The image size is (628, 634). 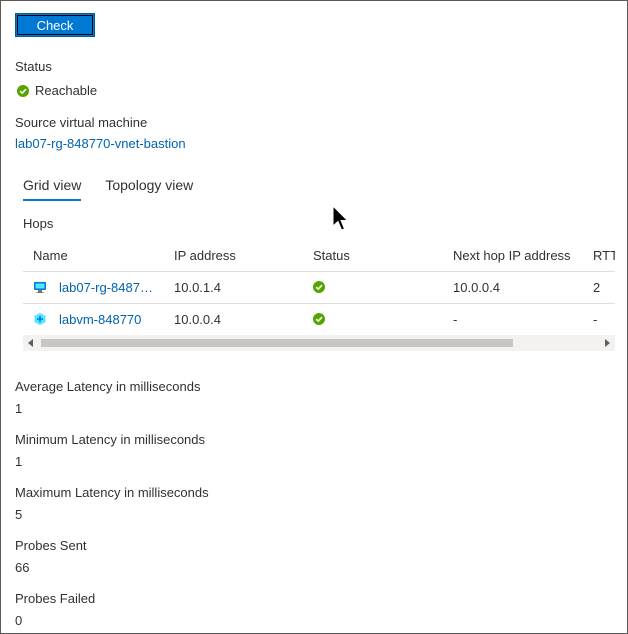 What do you see at coordinates (476, 287) in the screenshot?
I see `hop-next-hop-cell: 10.0.0.4` at bounding box center [476, 287].